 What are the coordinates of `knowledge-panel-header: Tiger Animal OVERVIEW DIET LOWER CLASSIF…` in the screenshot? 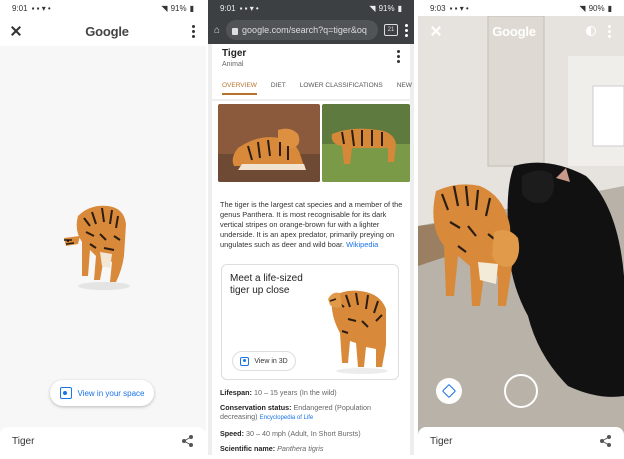 It's located at (312, 71).